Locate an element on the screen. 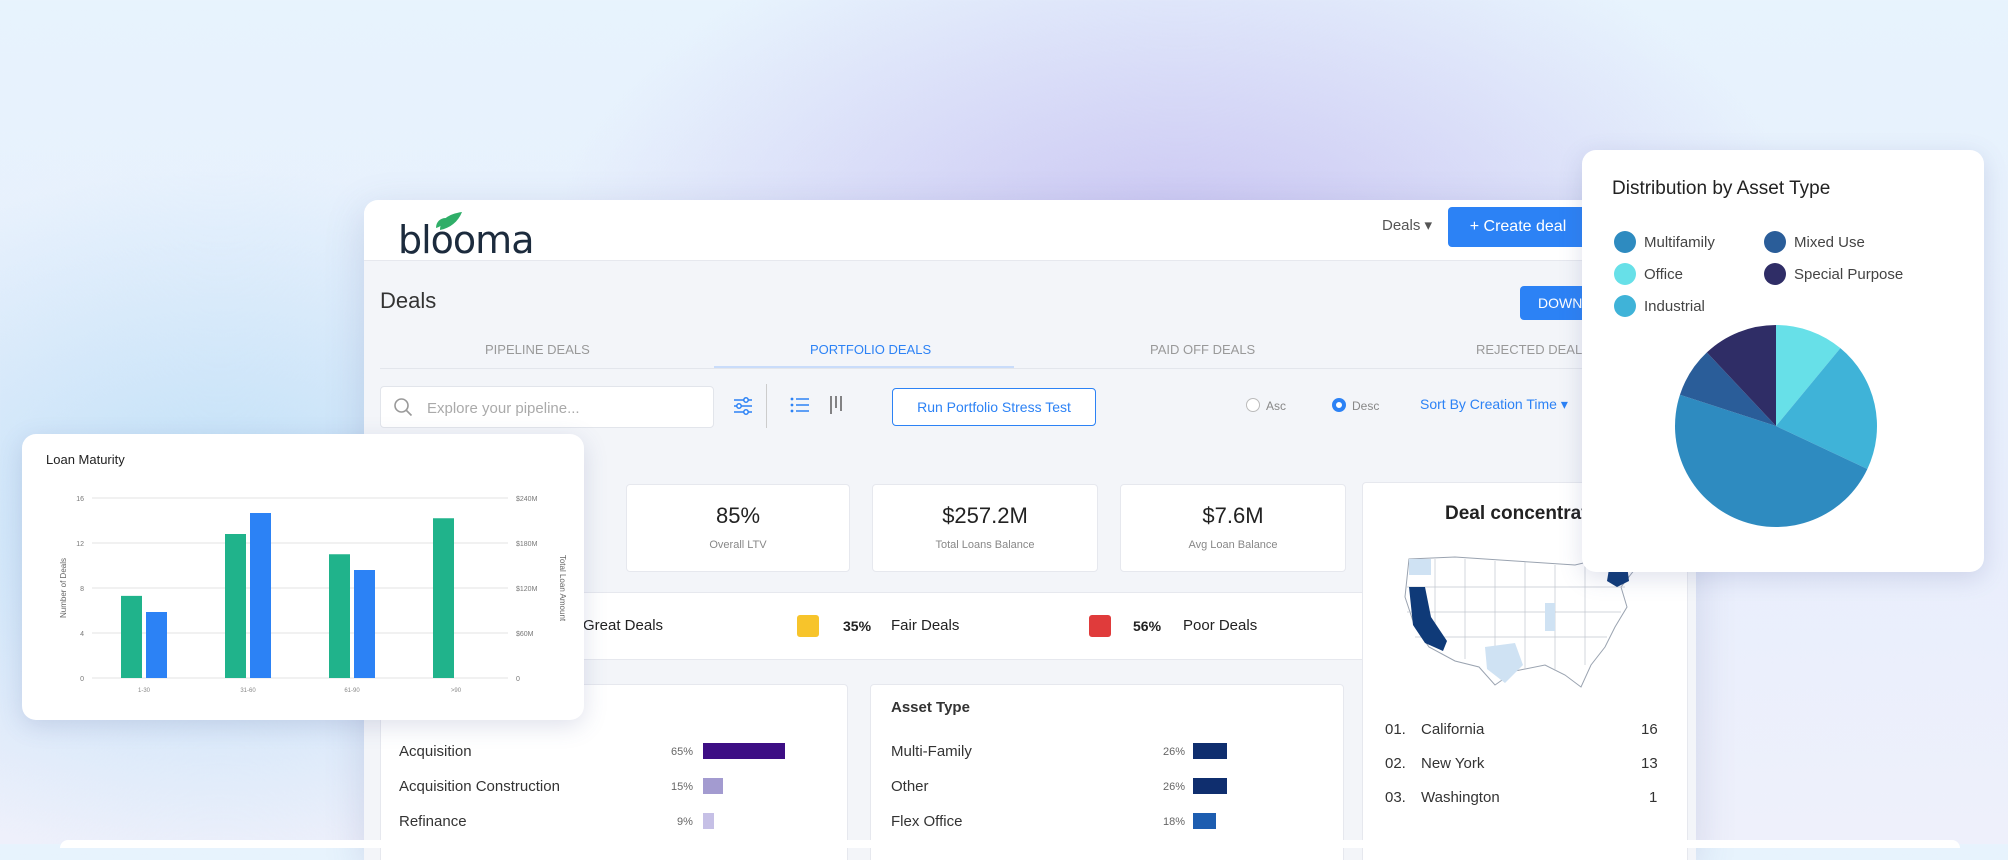 This screenshot has height=860, width=2008. sort-desc-radio is located at coordinates (1339, 405).